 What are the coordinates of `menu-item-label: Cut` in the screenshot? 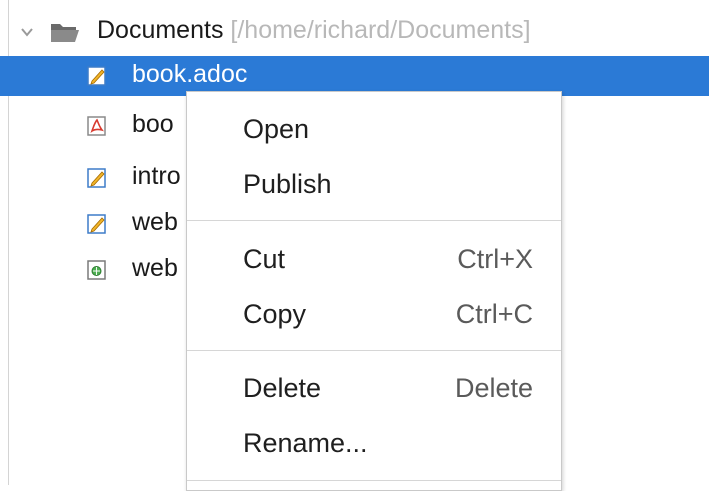 It's located at (264, 259).